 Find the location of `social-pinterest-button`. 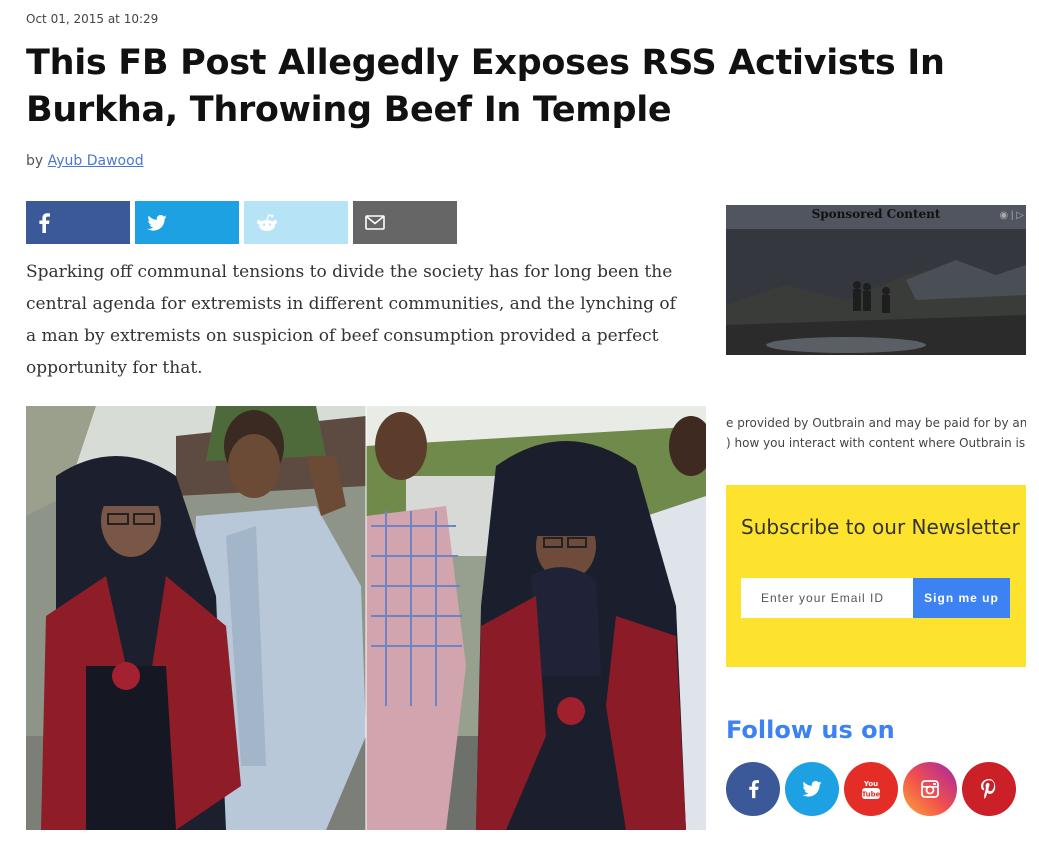

social-pinterest-button is located at coordinates (989, 789).